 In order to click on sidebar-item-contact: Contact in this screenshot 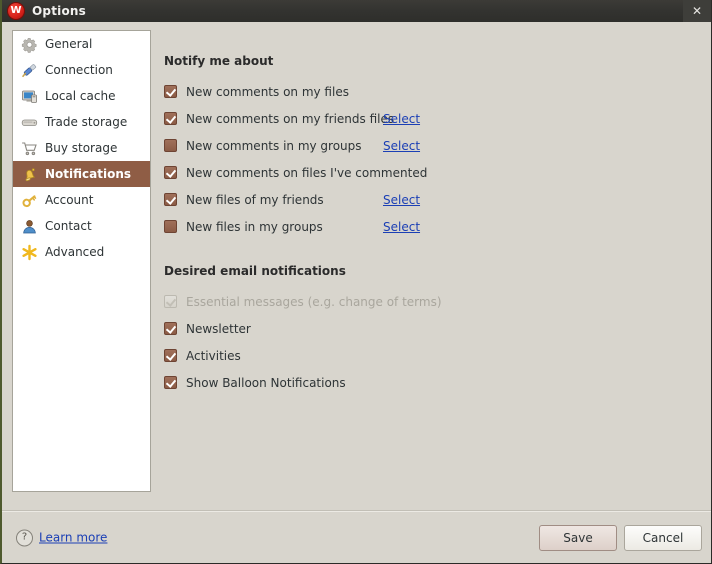, I will do `click(81, 226)`.